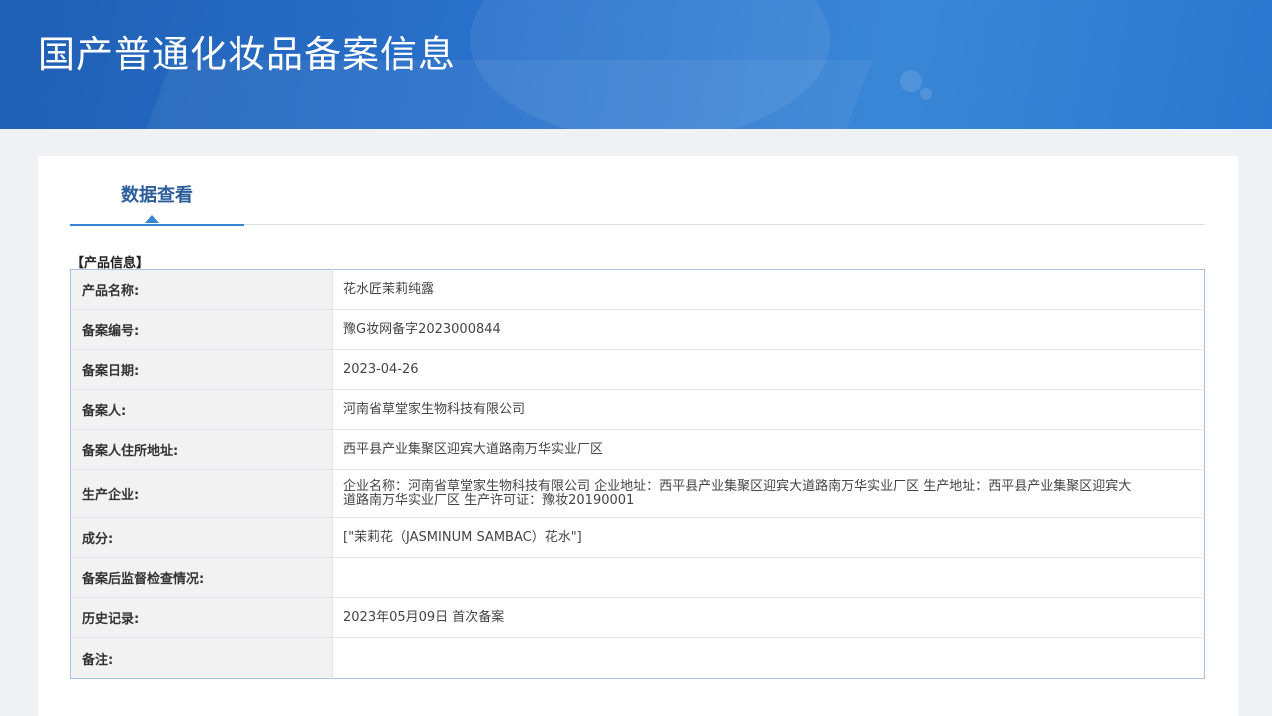  What do you see at coordinates (247, 54) in the screenshot?
I see `page-title: 国产普通化妆品备案信息` at bounding box center [247, 54].